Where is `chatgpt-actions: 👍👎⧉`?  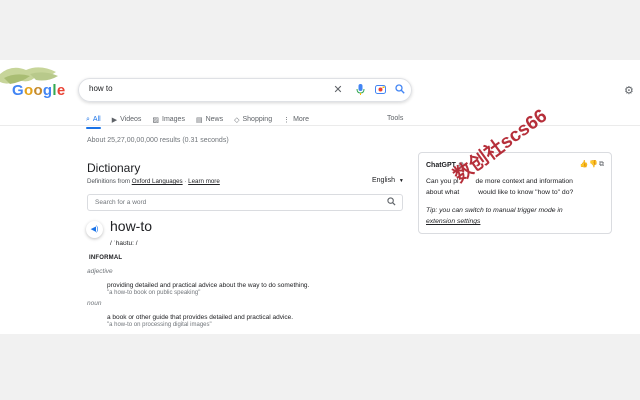 chatgpt-actions: 👍👎⧉ is located at coordinates (592, 164).